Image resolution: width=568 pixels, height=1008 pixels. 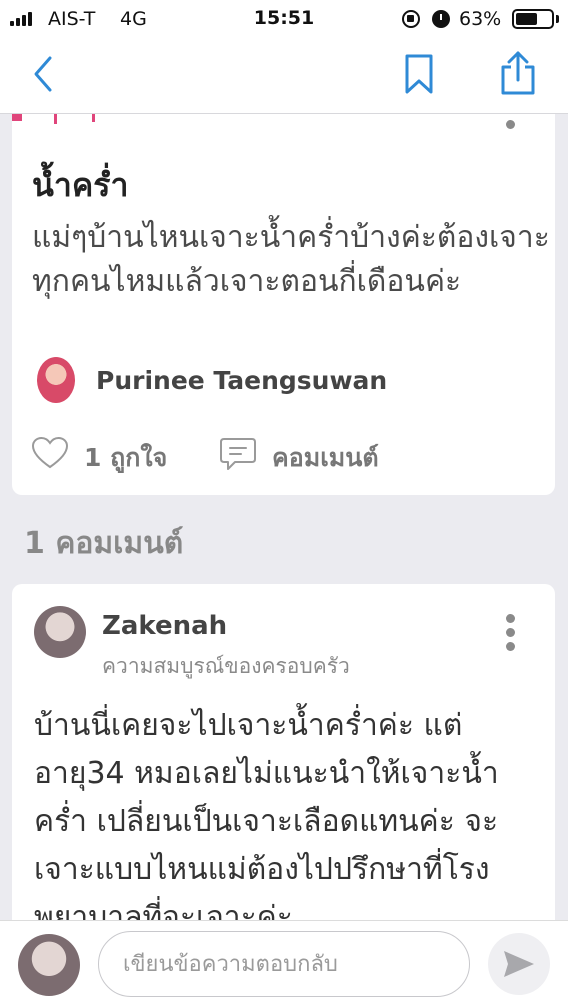 What do you see at coordinates (284, 76) in the screenshot?
I see `navigation-bar` at bounding box center [284, 76].